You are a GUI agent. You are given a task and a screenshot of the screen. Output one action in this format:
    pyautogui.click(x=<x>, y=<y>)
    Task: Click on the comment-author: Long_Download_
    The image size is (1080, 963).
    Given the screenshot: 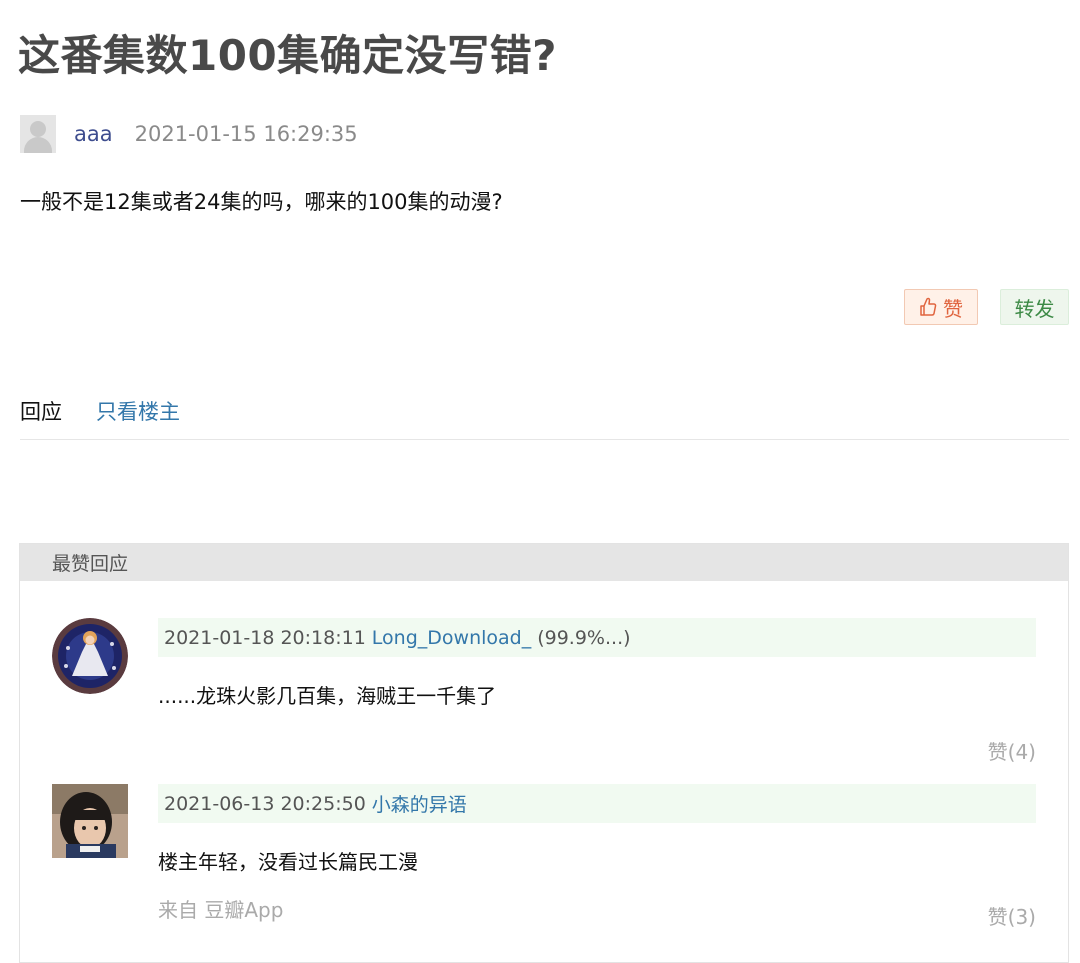 What is the action you would take?
    pyautogui.click(x=451, y=638)
    